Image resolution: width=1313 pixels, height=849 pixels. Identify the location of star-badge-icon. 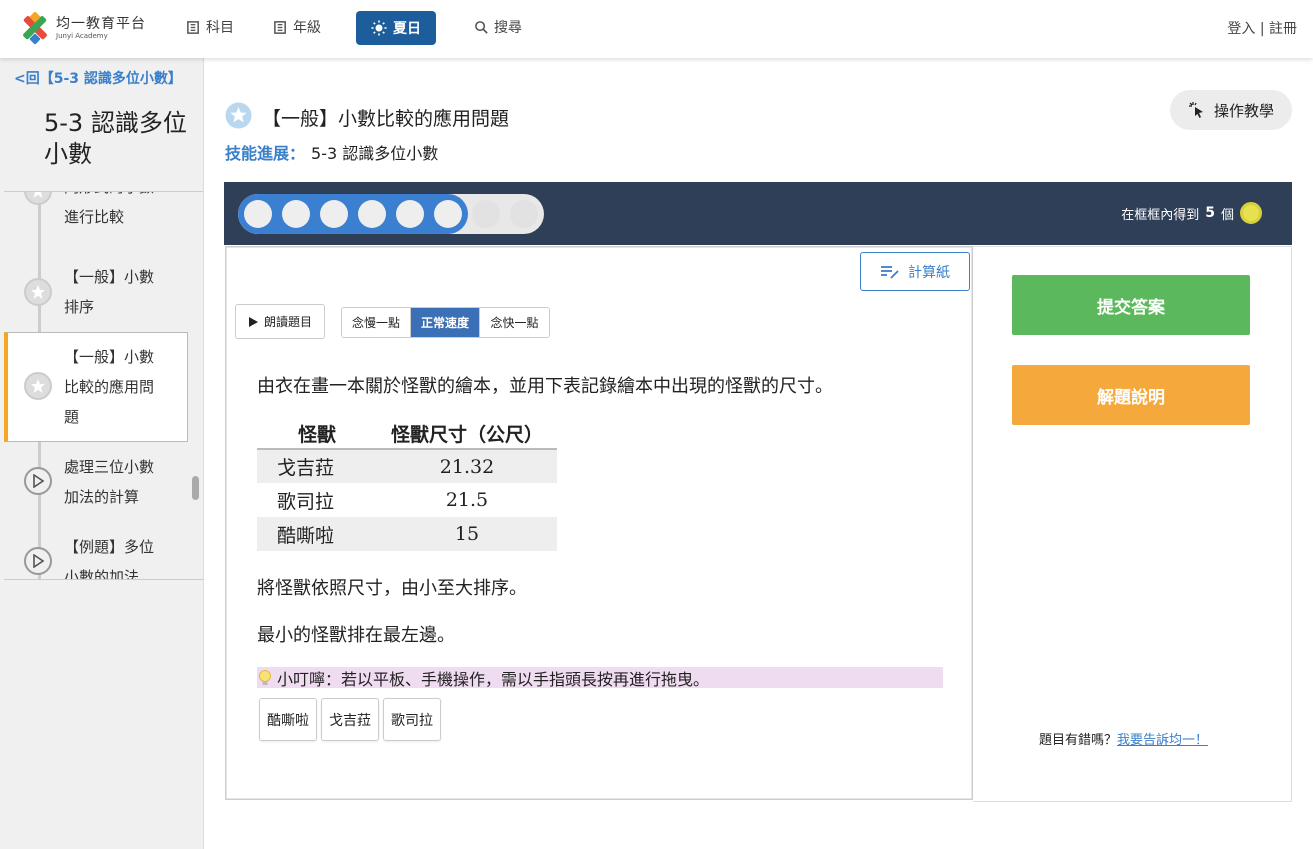
(238, 115).